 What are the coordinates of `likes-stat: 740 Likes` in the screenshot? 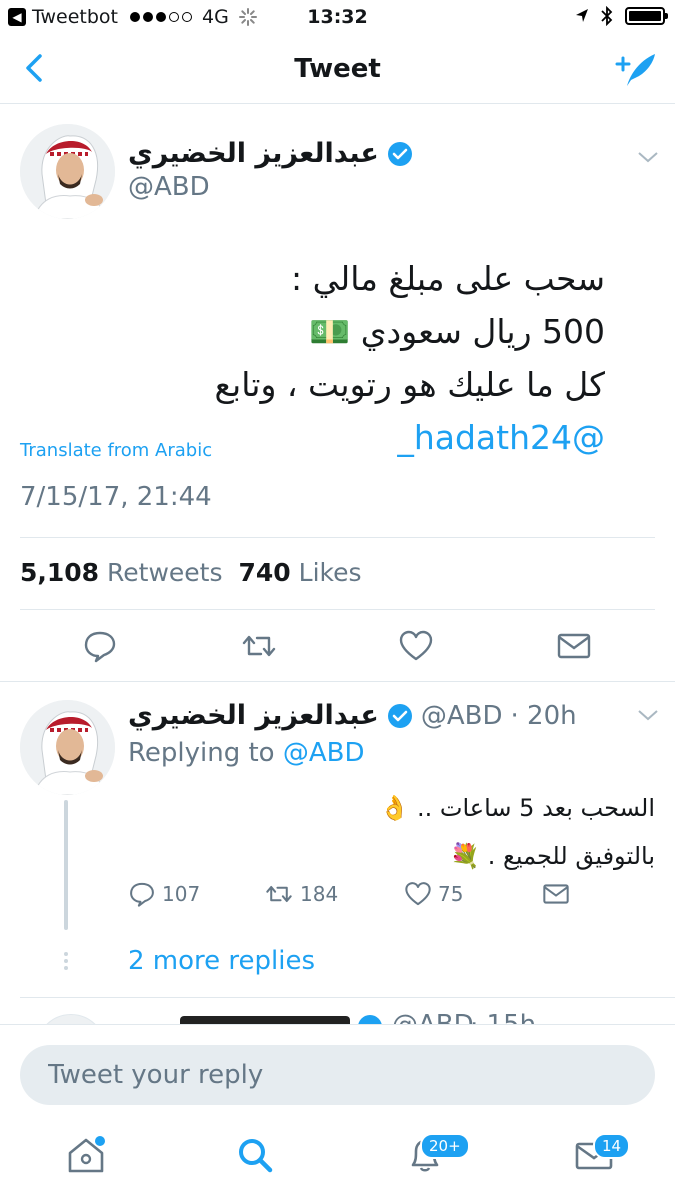 It's located at (303, 572).